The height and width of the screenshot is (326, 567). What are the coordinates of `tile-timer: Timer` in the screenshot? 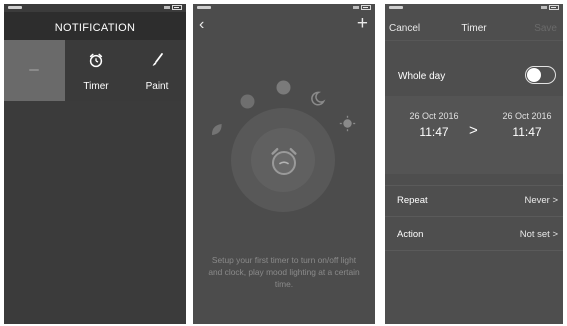 It's located at (96, 70).